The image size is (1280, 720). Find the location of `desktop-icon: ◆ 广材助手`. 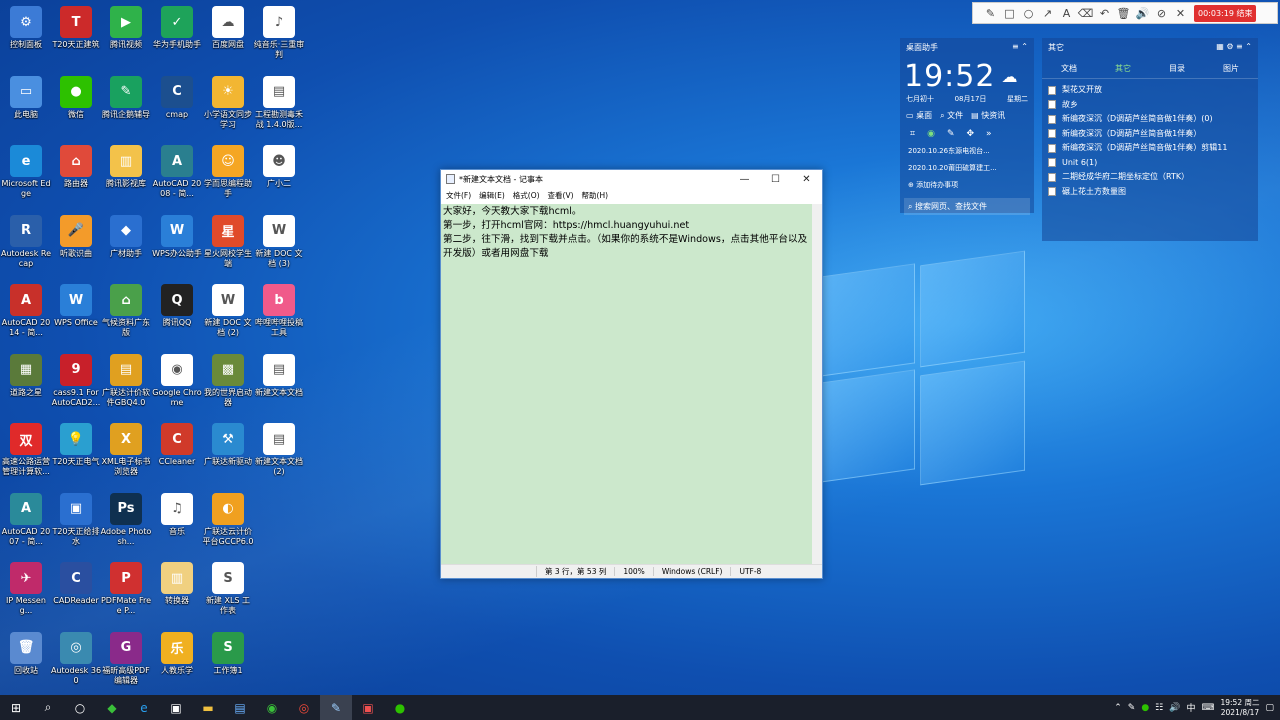

desktop-icon: ◆ 广材助手 is located at coordinates (126, 236).